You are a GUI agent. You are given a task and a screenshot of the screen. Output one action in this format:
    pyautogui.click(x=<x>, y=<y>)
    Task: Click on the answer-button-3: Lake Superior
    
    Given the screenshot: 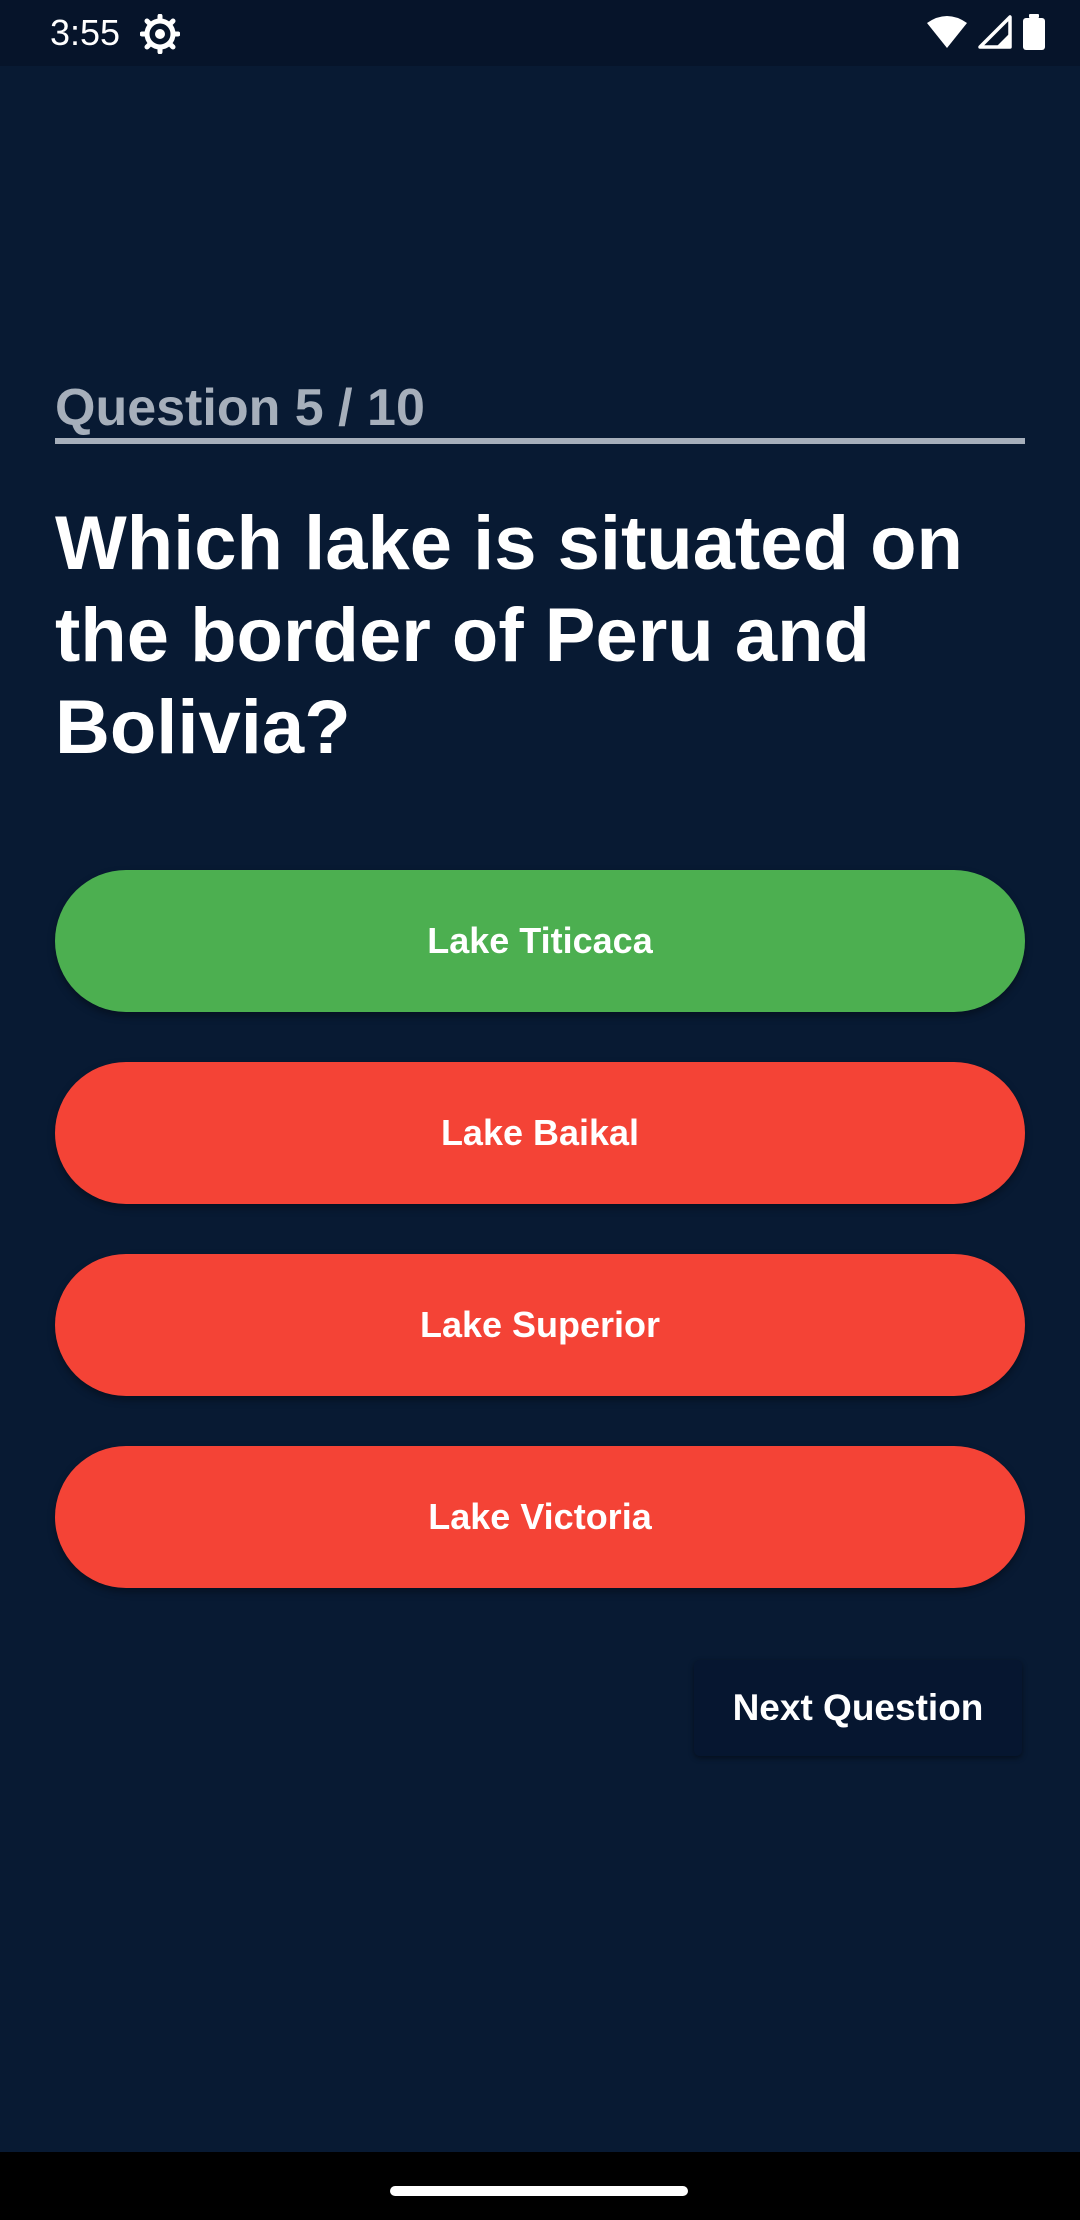 What is the action you would take?
    pyautogui.click(x=540, y=1325)
    